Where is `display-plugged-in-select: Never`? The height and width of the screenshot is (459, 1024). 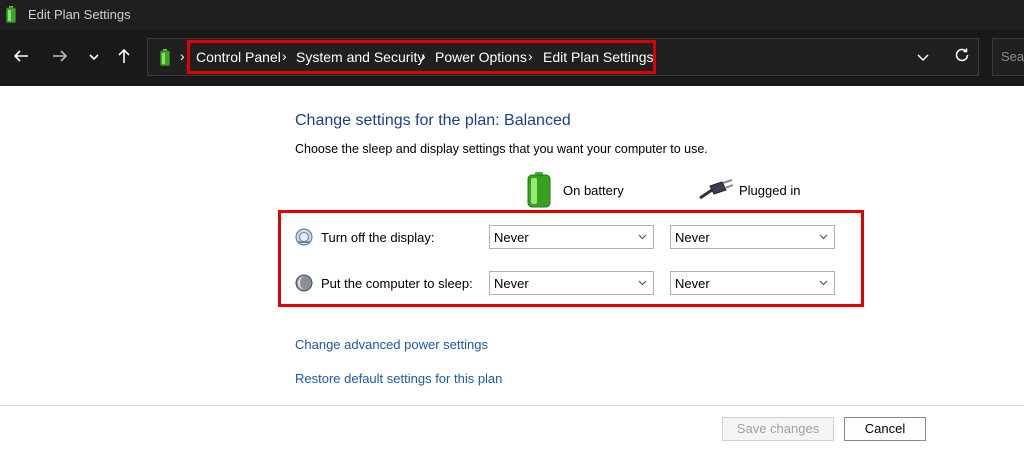 display-plugged-in-select: Never is located at coordinates (752, 237).